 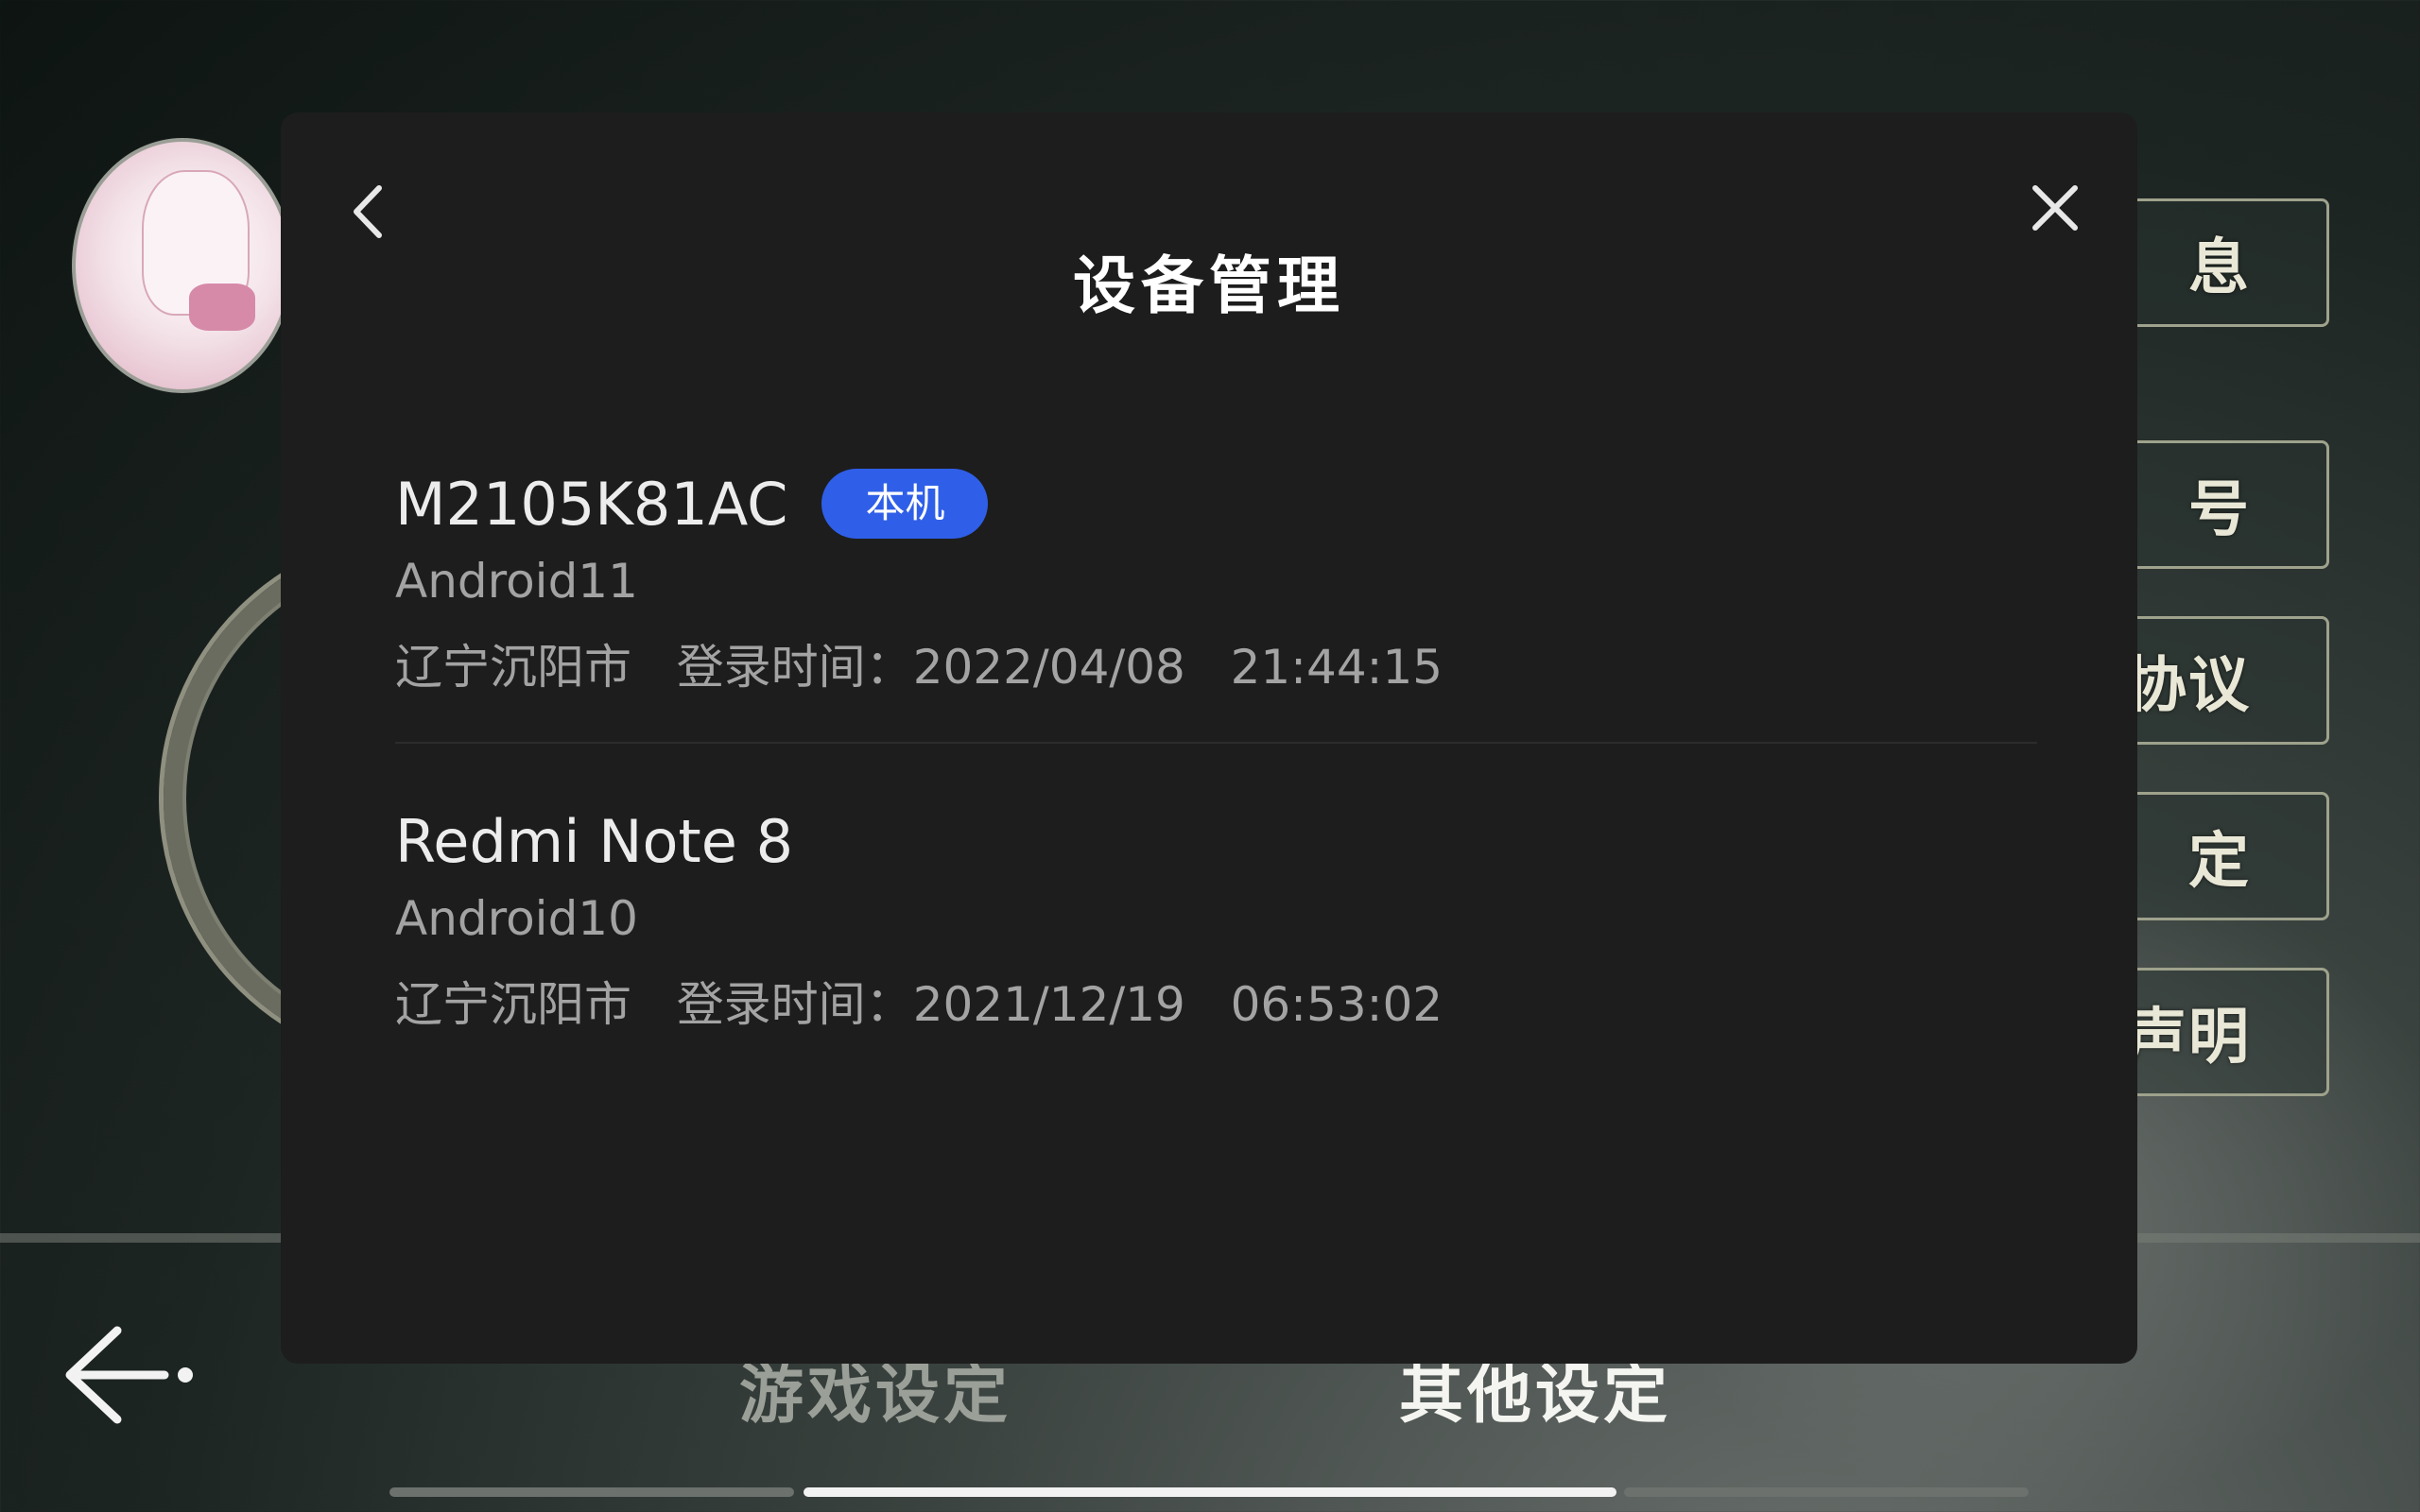 I want to click on device-os: Android10, so click(x=516, y=918).